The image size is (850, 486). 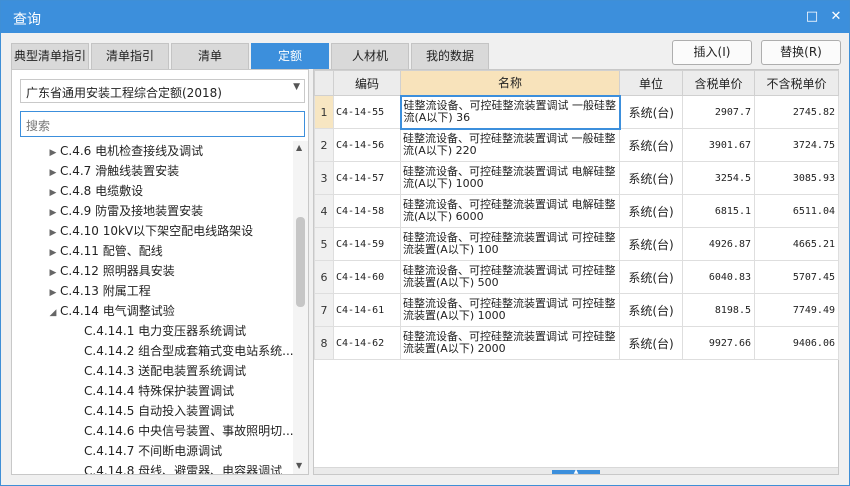 What do you see at coordinates (450, 56) in the screenshot?
I see `tab-my-data: 我的数据` at bounding box center [450, 56].